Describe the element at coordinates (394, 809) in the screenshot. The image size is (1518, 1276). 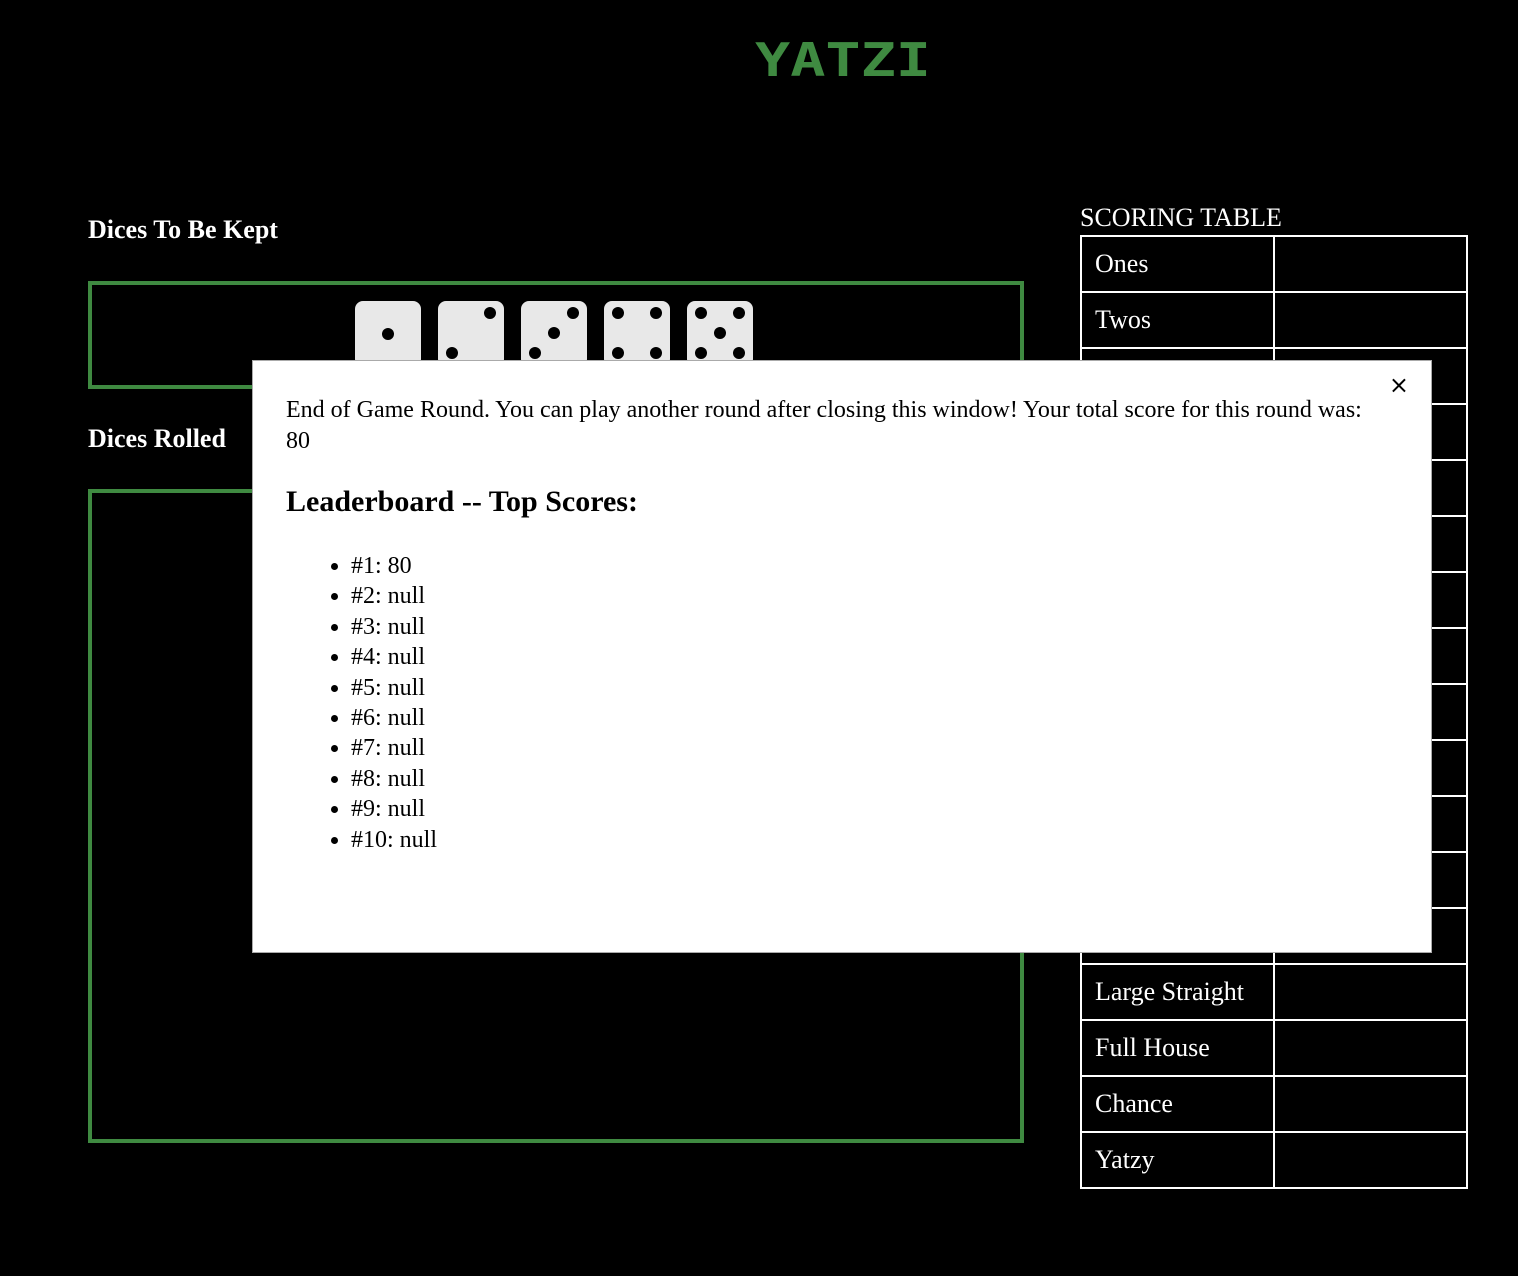
I see `leaderboard-entry: #9: null` at that location.